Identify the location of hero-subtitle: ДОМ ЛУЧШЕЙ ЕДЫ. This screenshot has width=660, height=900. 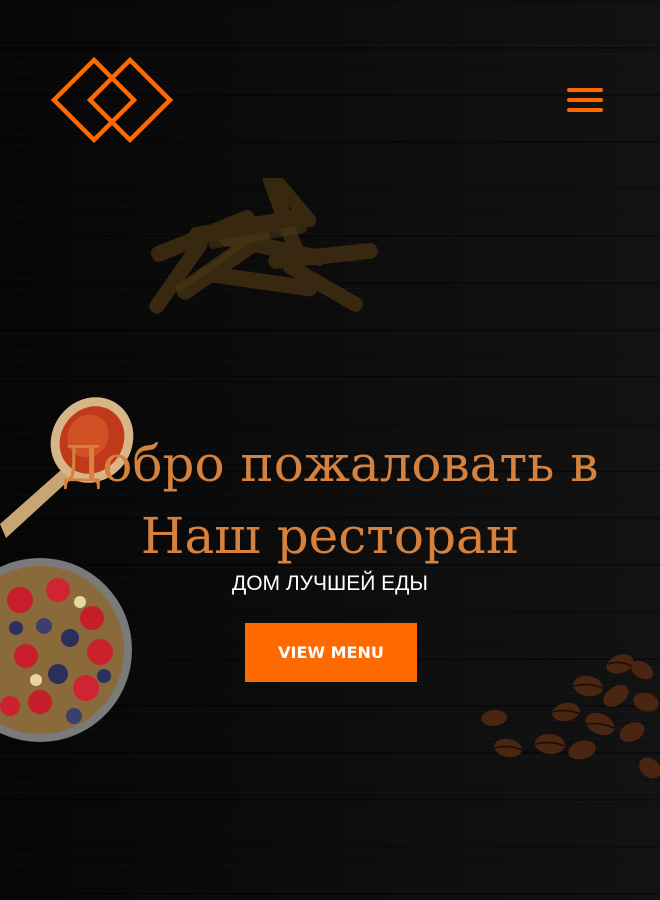
(329, 583).